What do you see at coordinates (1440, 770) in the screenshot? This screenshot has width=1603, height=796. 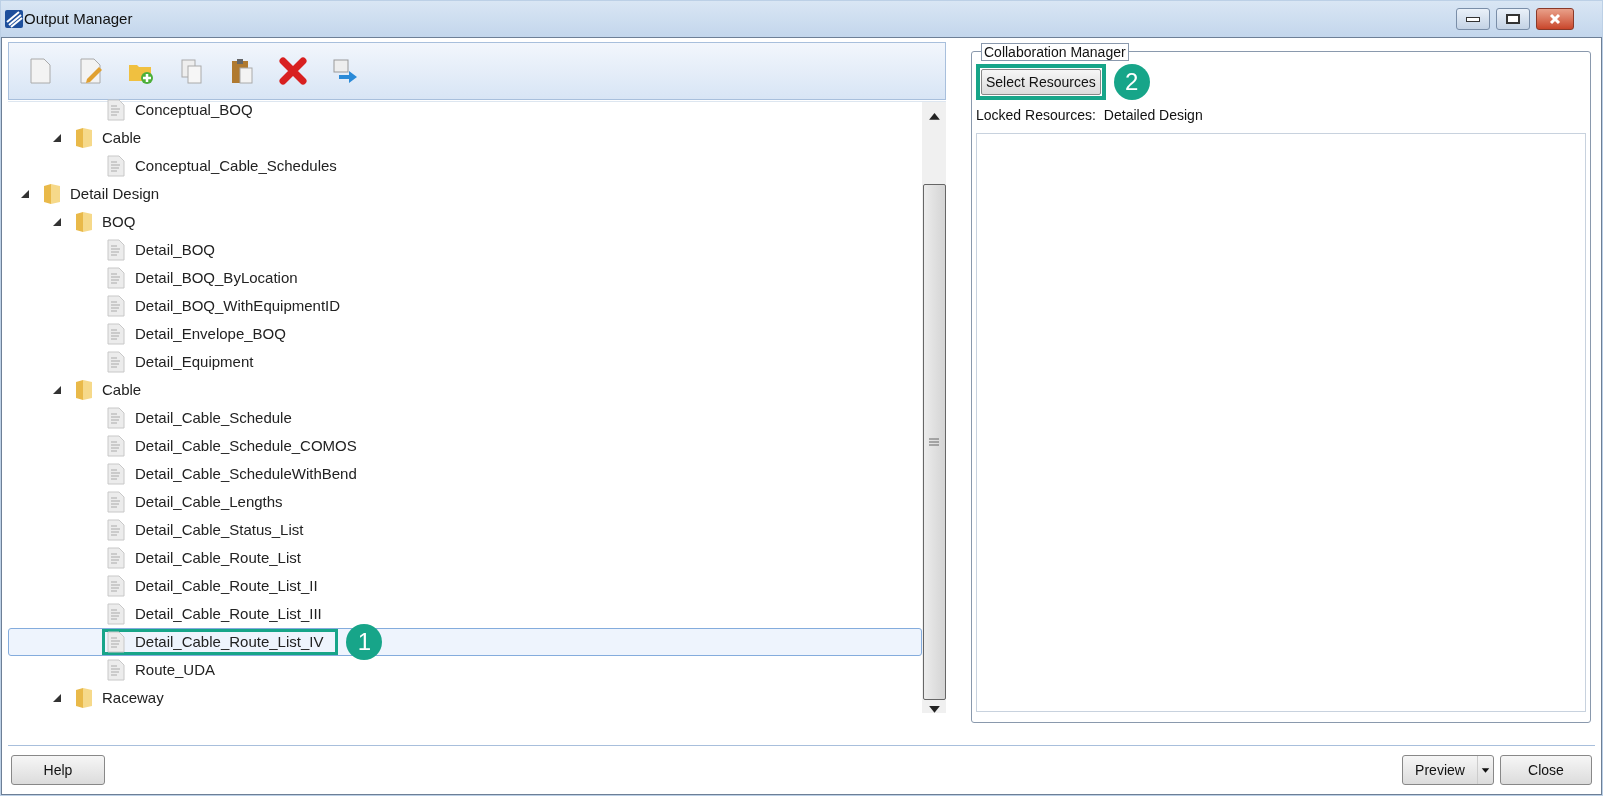 I see `preview-label: Preview` at bounding box center [1440, 770].